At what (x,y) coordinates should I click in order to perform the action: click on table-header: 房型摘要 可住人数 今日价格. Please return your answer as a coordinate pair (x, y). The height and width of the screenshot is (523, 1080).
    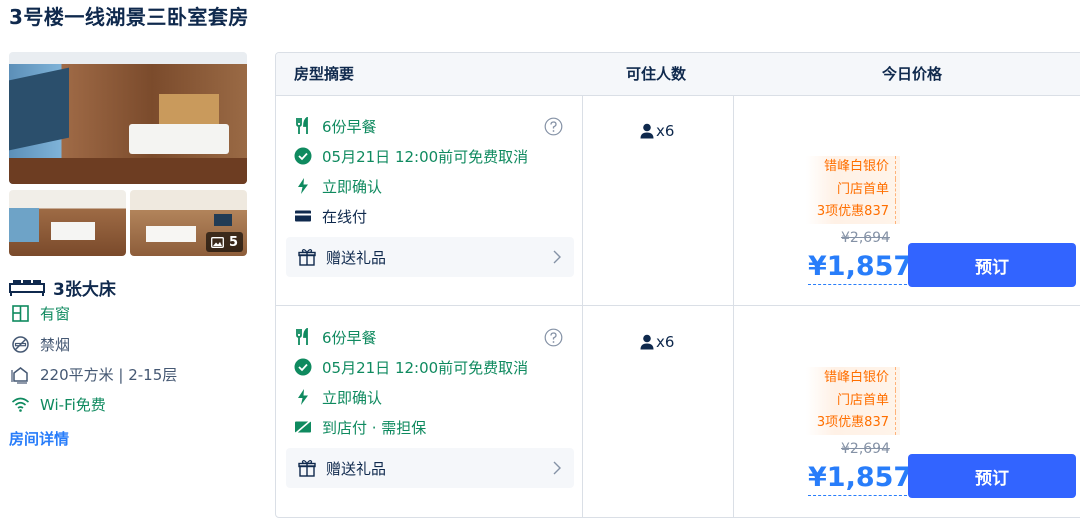
    Looking at the image, I should click on (678, 74).